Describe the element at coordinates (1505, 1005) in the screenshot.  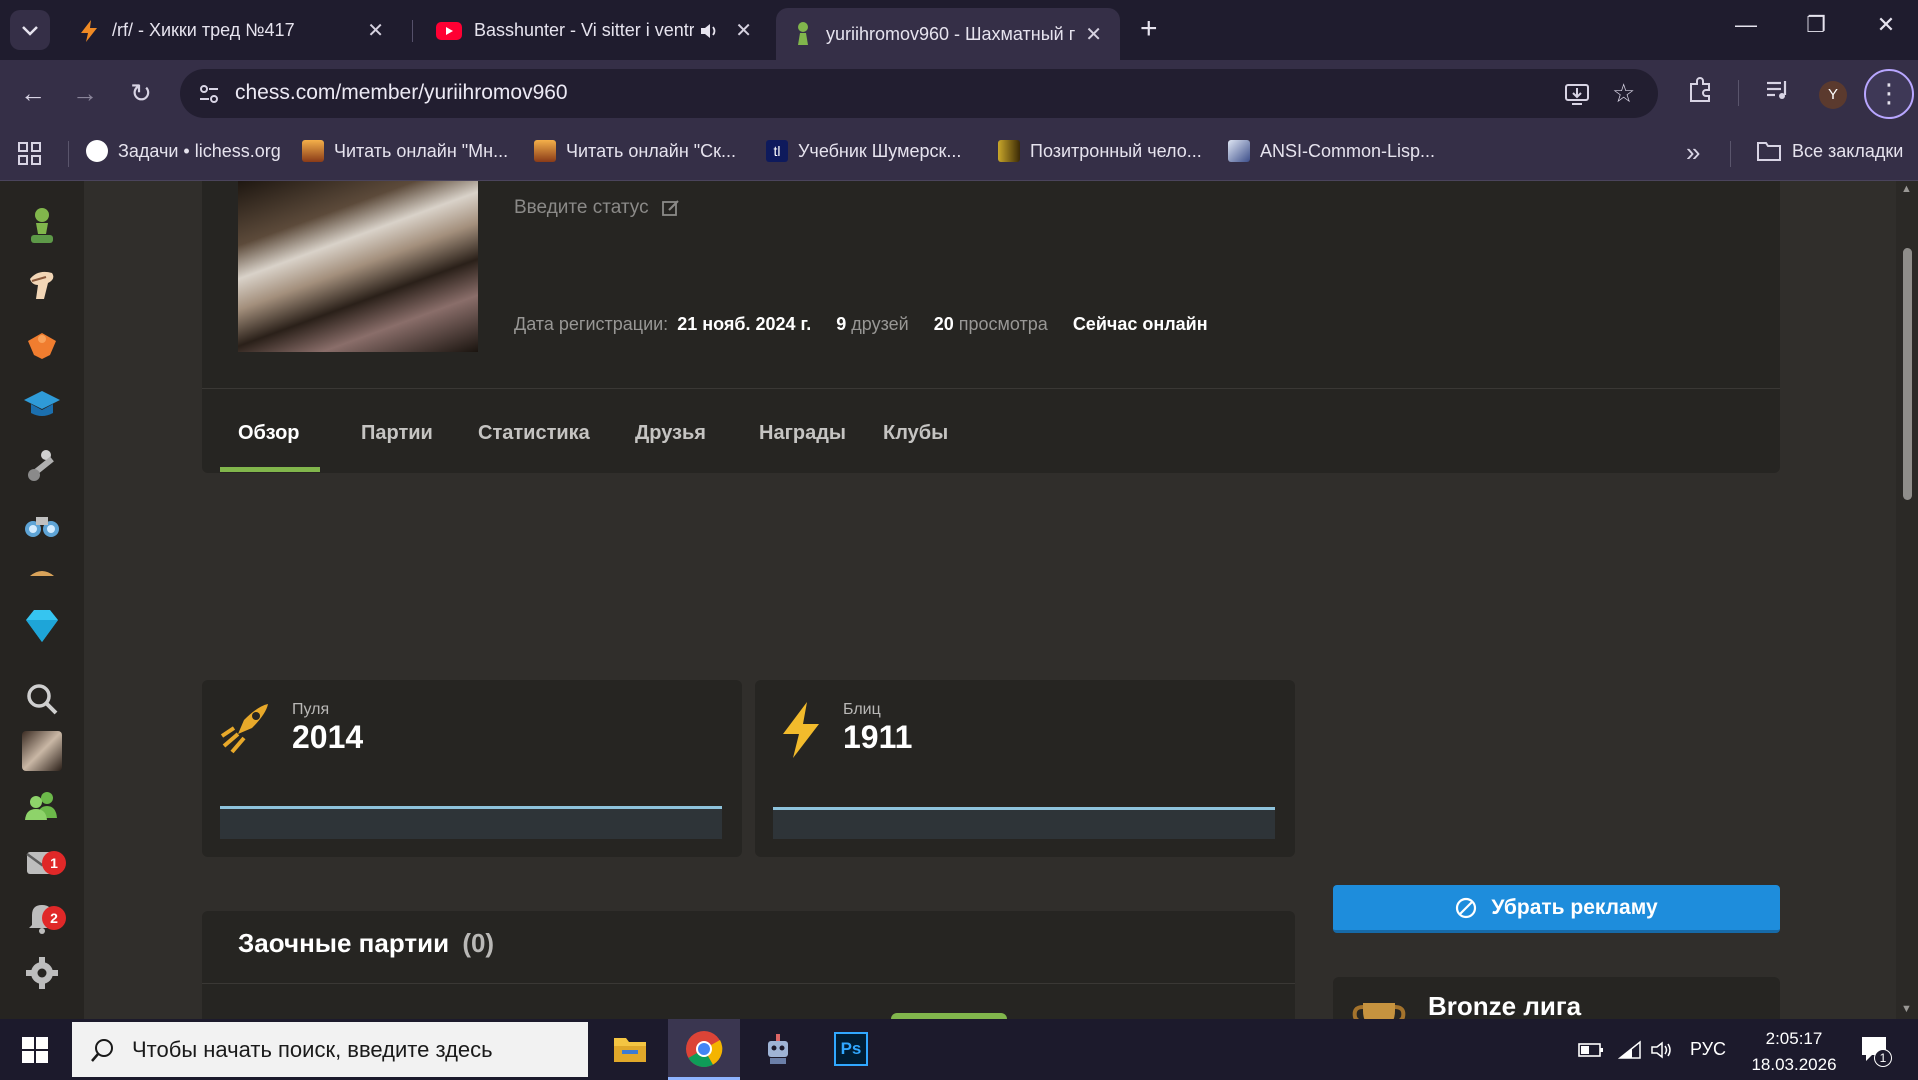
I see `league-title: Bronze лига` at that location.